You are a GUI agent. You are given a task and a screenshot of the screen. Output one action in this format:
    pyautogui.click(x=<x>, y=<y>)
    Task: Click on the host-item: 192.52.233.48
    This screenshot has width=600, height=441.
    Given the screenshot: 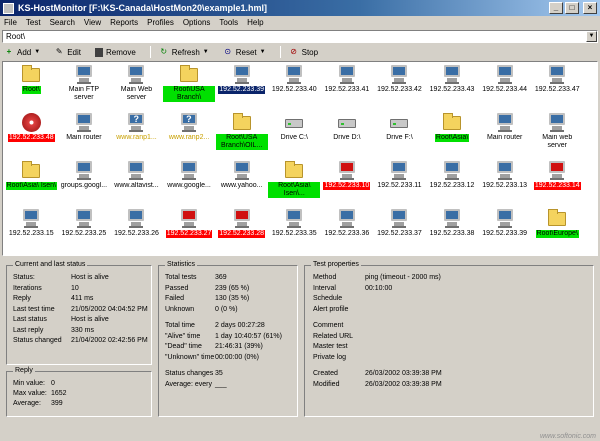 What is the action you would take?
    pyautogui.click(x=31, y=134)
    